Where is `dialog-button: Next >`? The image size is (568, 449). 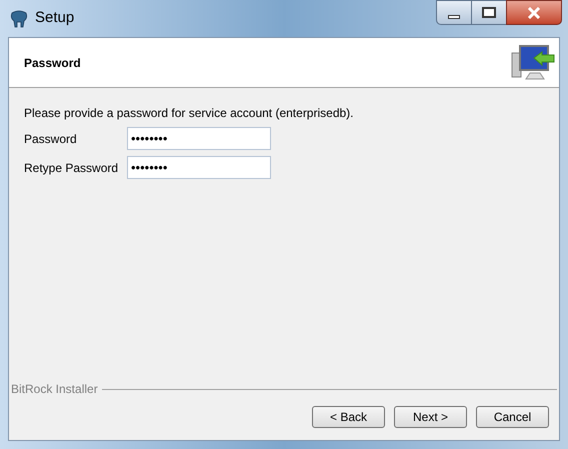
dialog-button: Next > is located at coordinates (430, 417).